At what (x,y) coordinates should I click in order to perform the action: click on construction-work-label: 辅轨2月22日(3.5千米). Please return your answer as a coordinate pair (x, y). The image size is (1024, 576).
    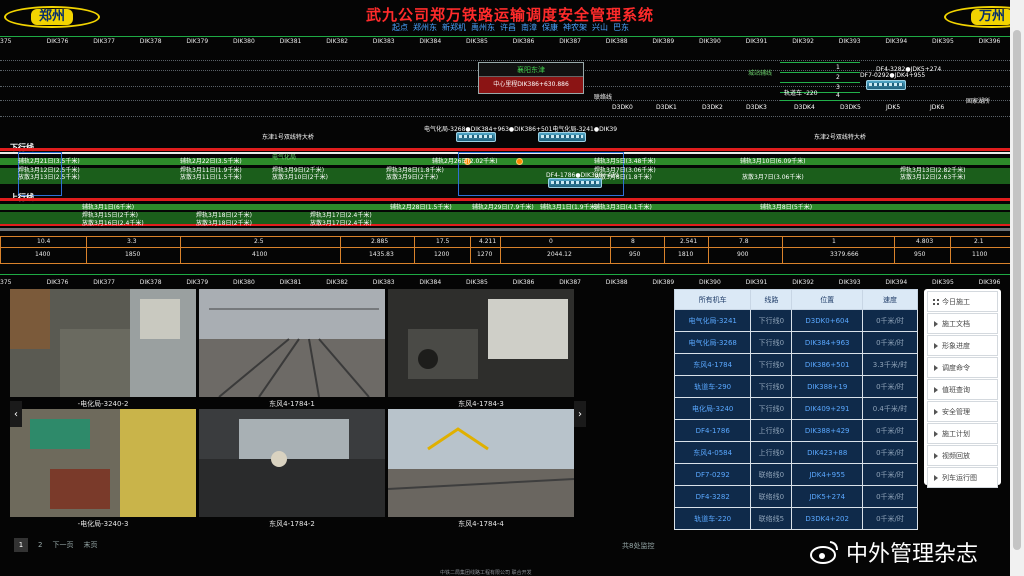
    Looking at the image, I should click on (211, 160).